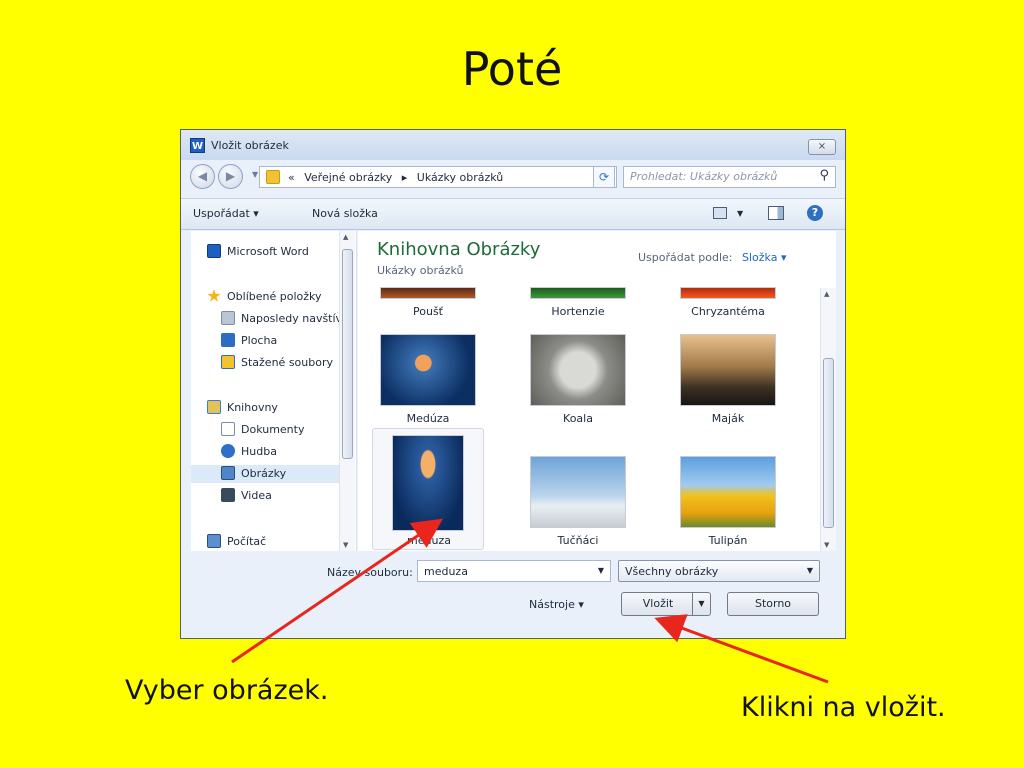 The height and width of the screenshot is (768, 1024). Describe the element at coordinates (337, 591) in the screenshot. I see `arrow-to-image` at that location.